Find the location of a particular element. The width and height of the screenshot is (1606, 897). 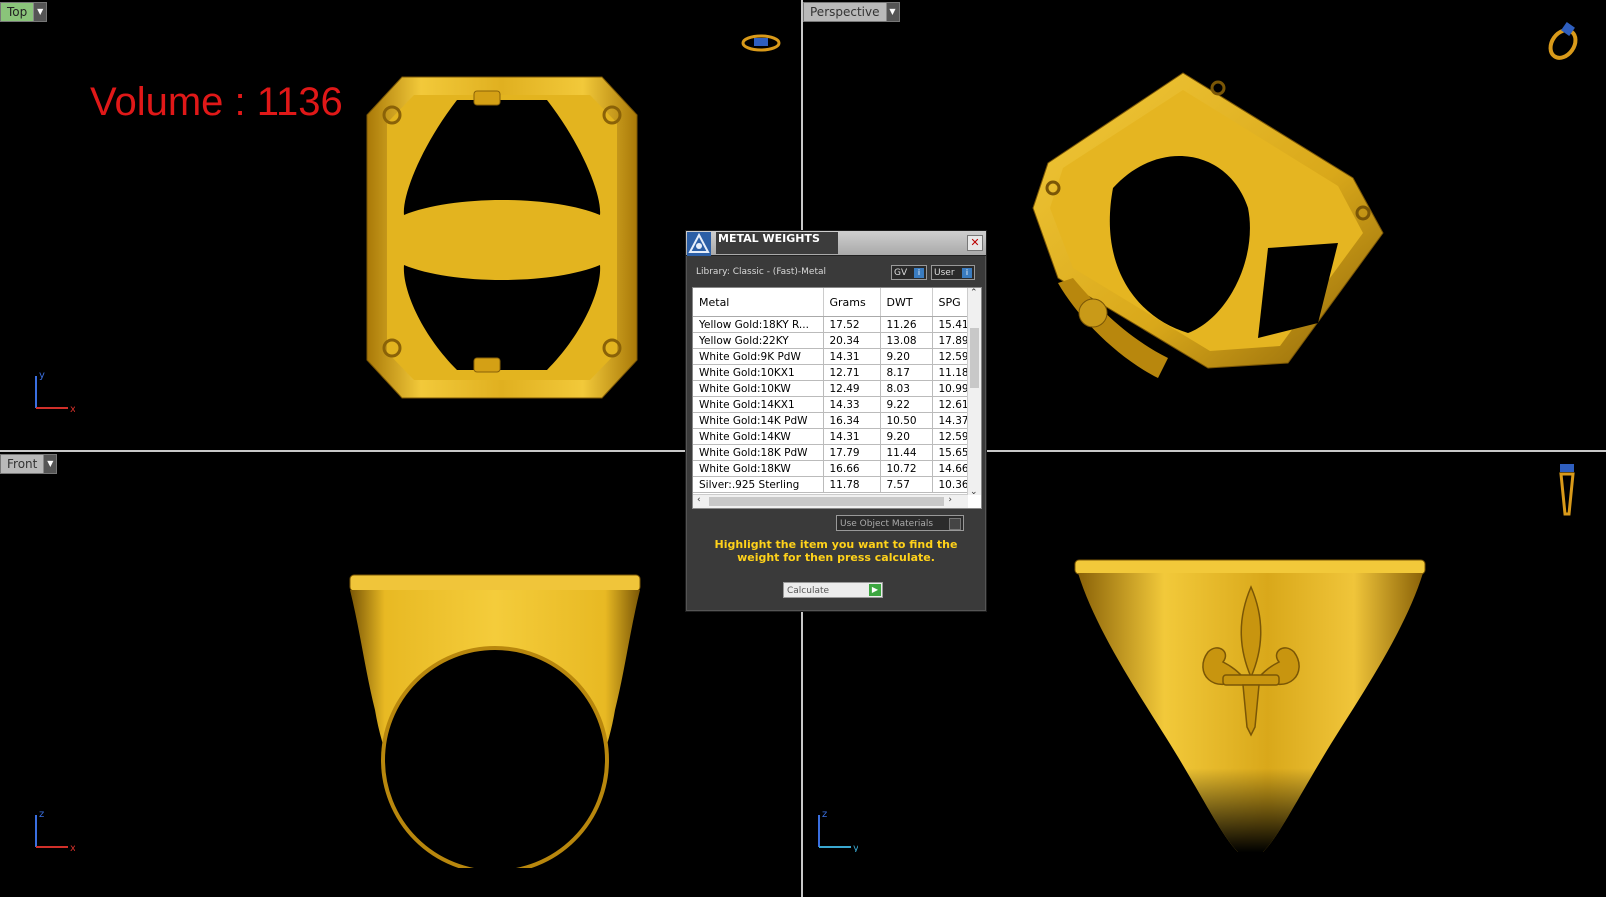

cell-grams: 17.79 is located at coordinates (852, 452).